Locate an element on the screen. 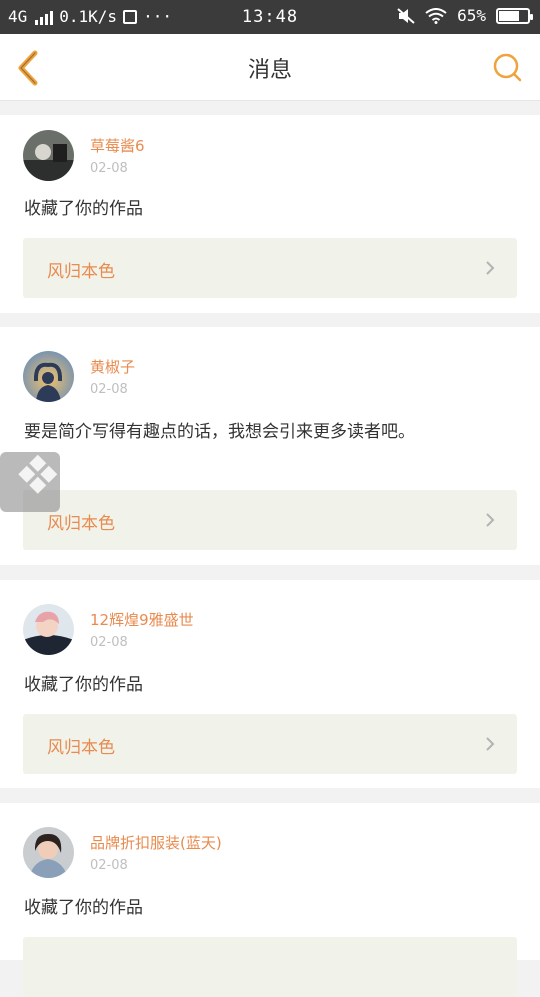  message-text: 要是简介写得有趣点的话，我想会引来更多读者吧。 is located at coordinates (219, 432).